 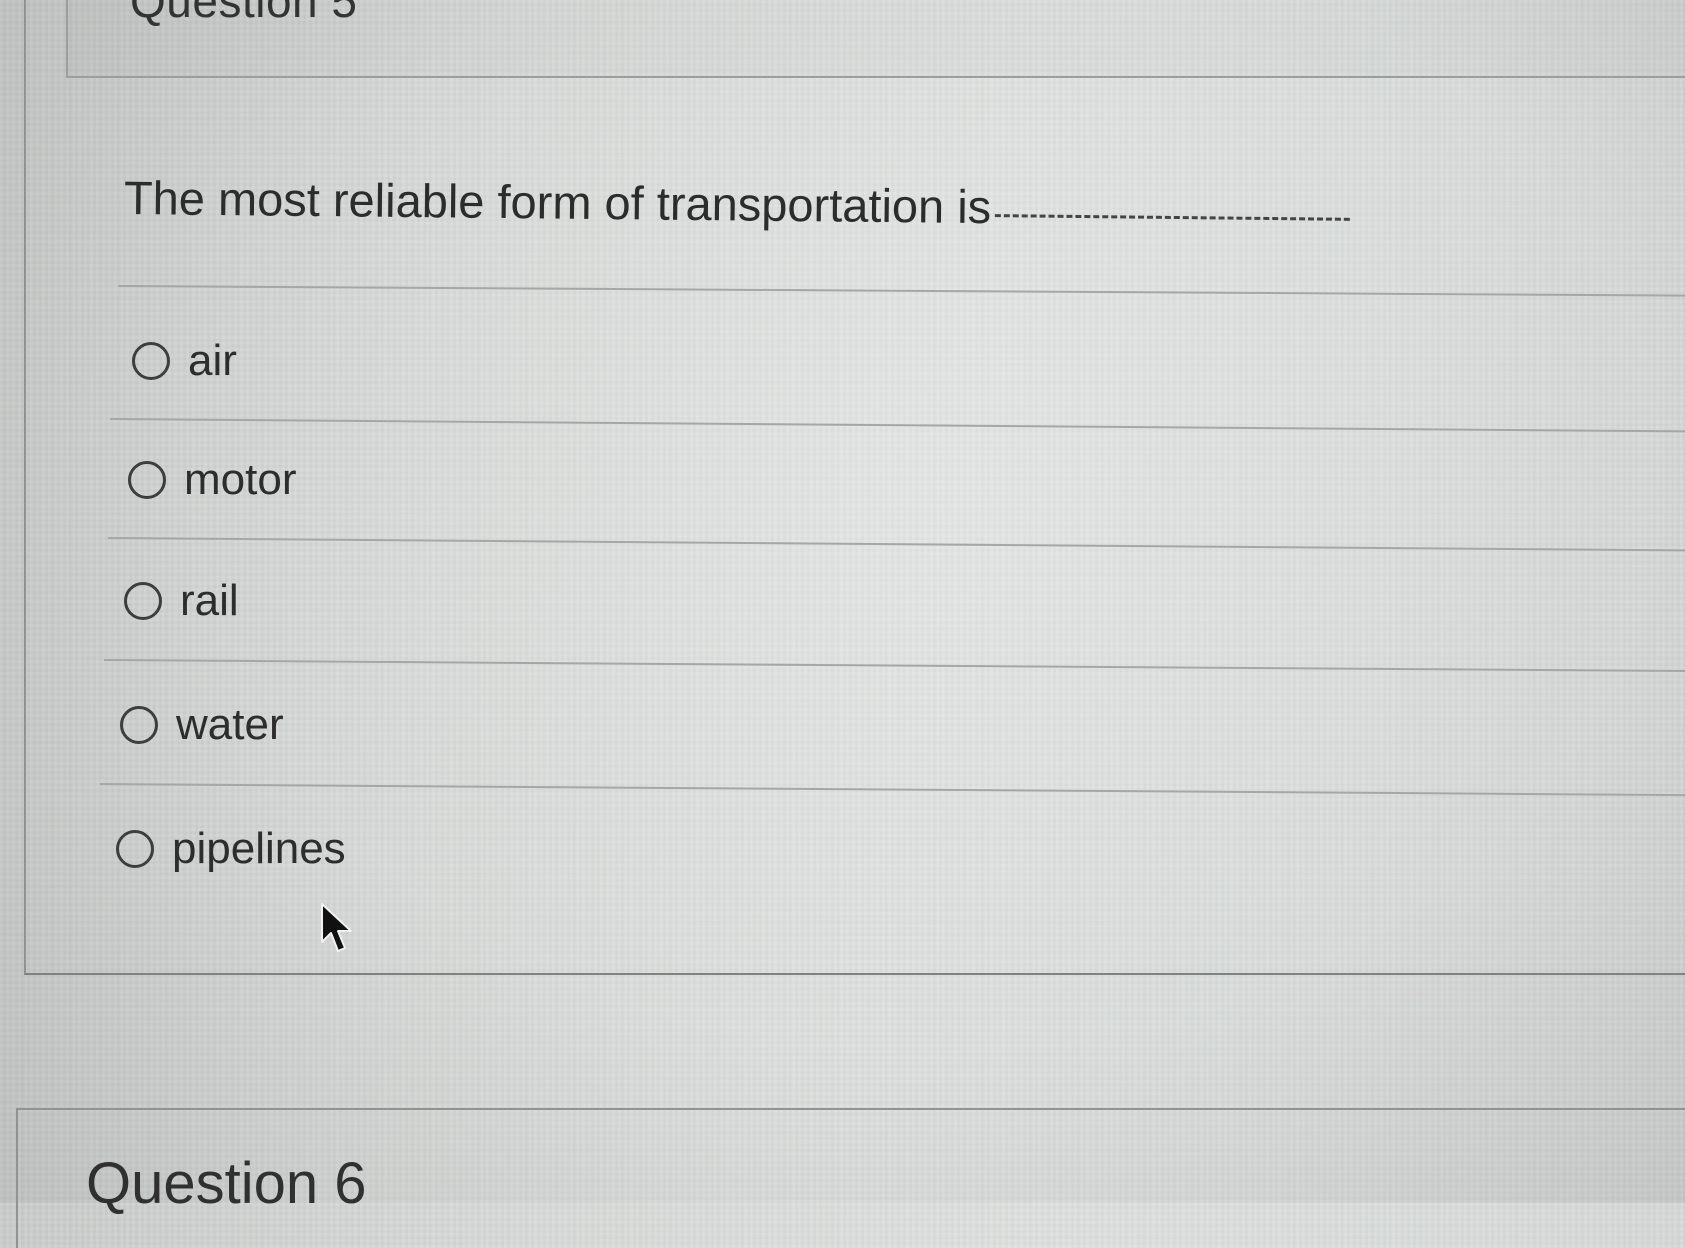 What do you see at coordinates (226, 1183) in the screenshot?
I see `next-question-title: Question 6` at bounding box center [226, 1183].